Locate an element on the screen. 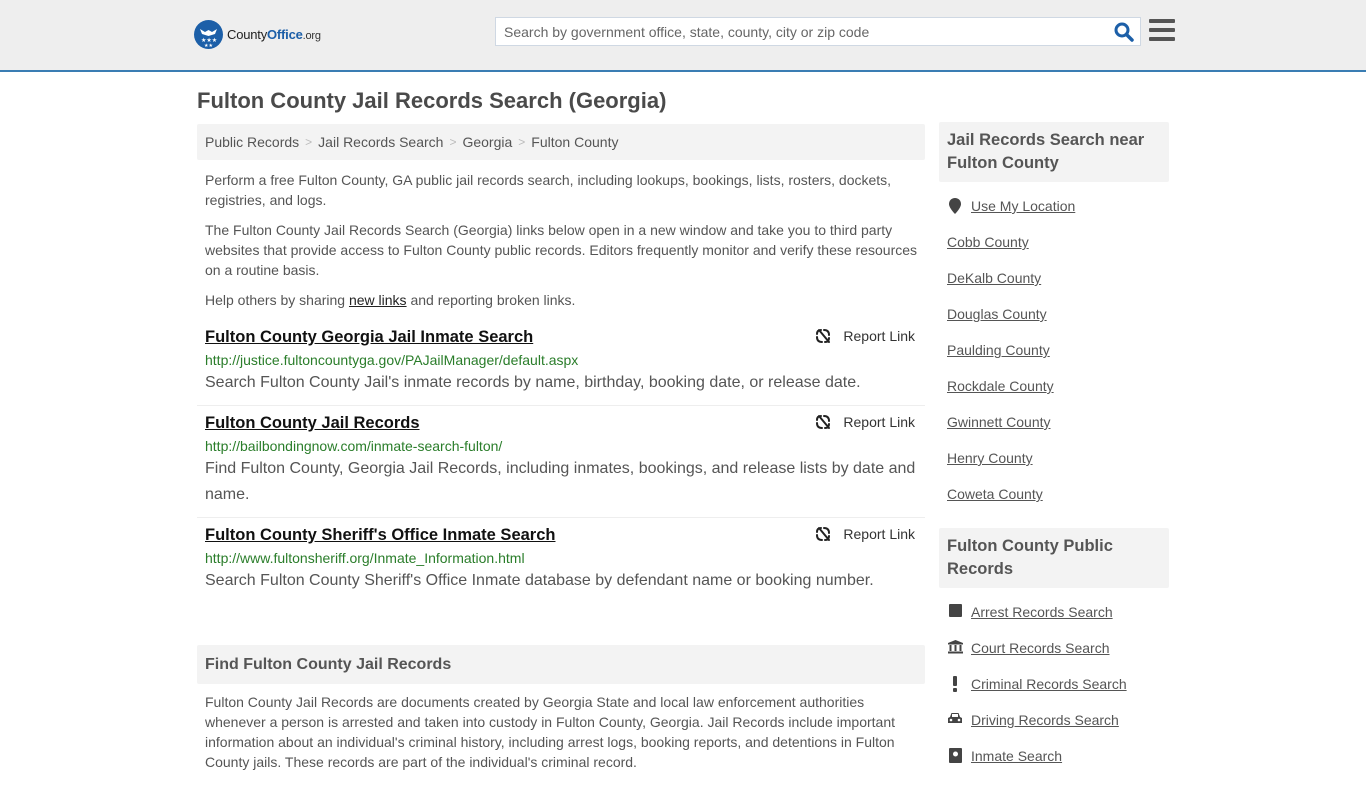 The height and width of the screenshot is (788, 1366). use-location-item: Use My Location is located at coordinates (1054, 216).